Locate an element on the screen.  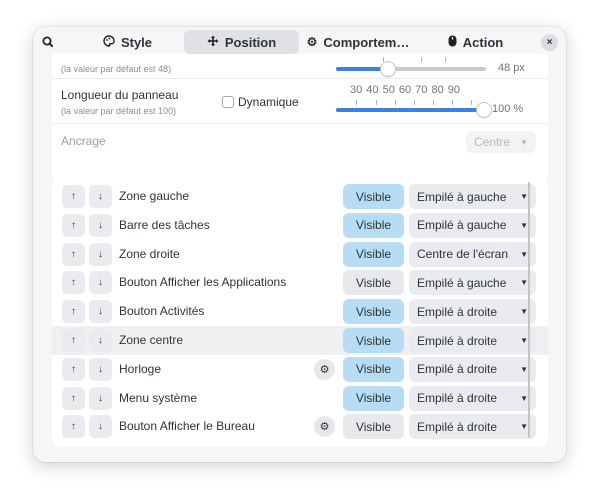
thickness-slider-fill is located at coordinates (361, 69).